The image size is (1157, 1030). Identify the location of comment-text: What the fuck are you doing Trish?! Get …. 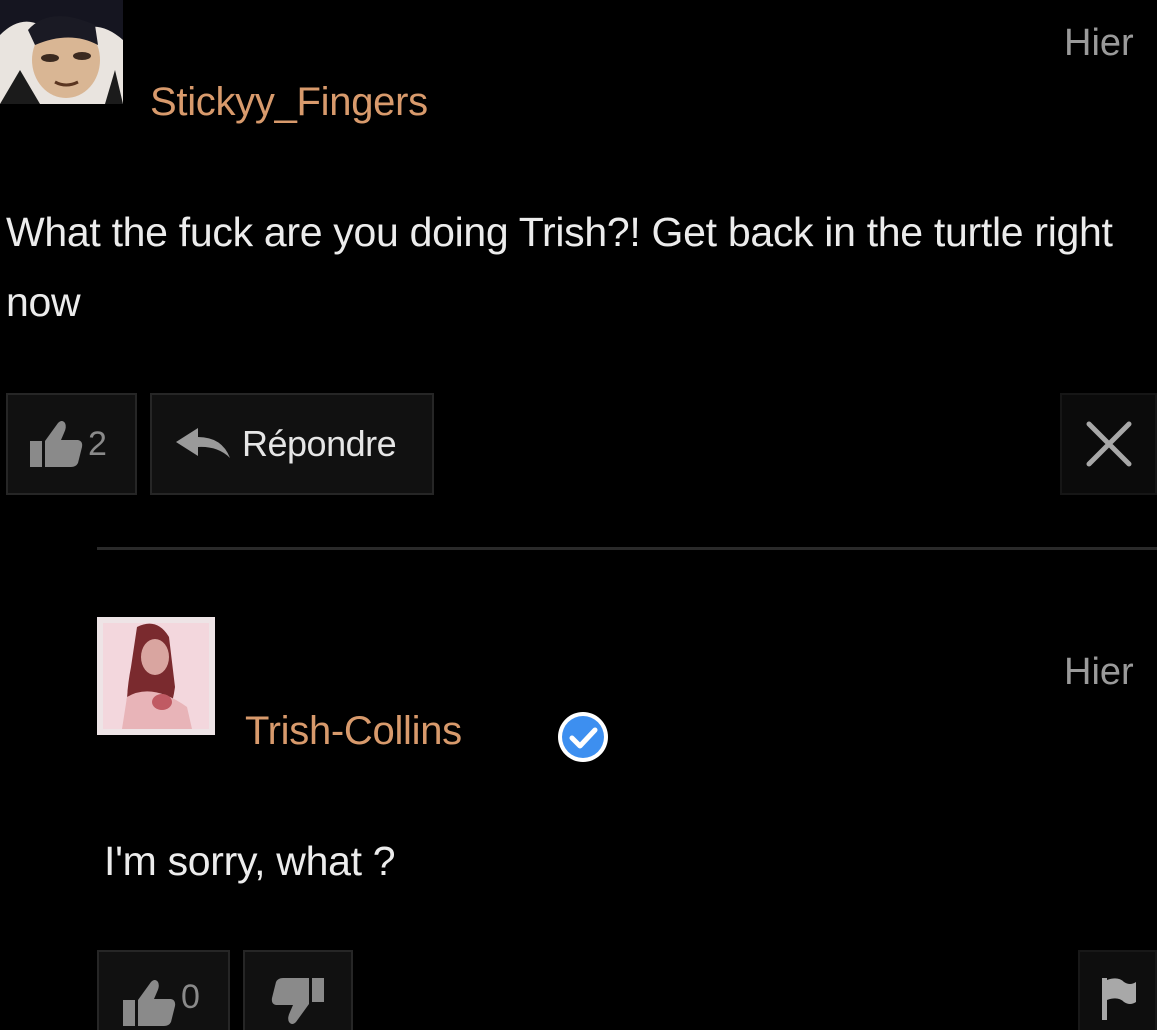
(559, 267).